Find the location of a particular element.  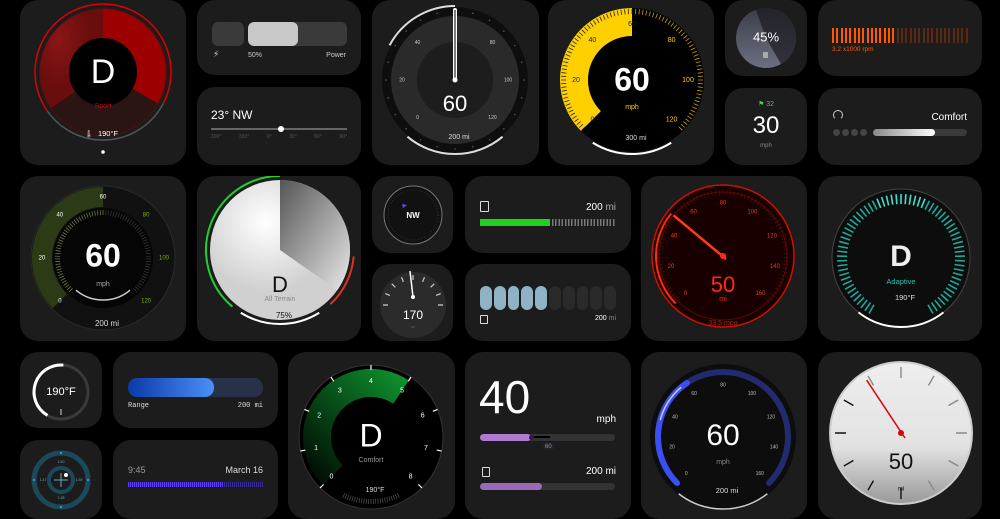

blue-speedometer: 0 20 40 60 80 100 120 140 160 60 mph 200 mi is located at coordinates (723, 437).